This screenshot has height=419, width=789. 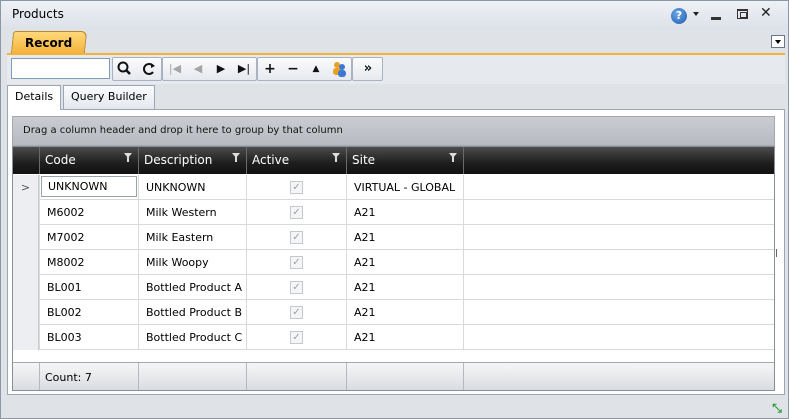 I want to click on table-row: M8002 Milk Woopy ✓ A21, so click(x=393, y=262).